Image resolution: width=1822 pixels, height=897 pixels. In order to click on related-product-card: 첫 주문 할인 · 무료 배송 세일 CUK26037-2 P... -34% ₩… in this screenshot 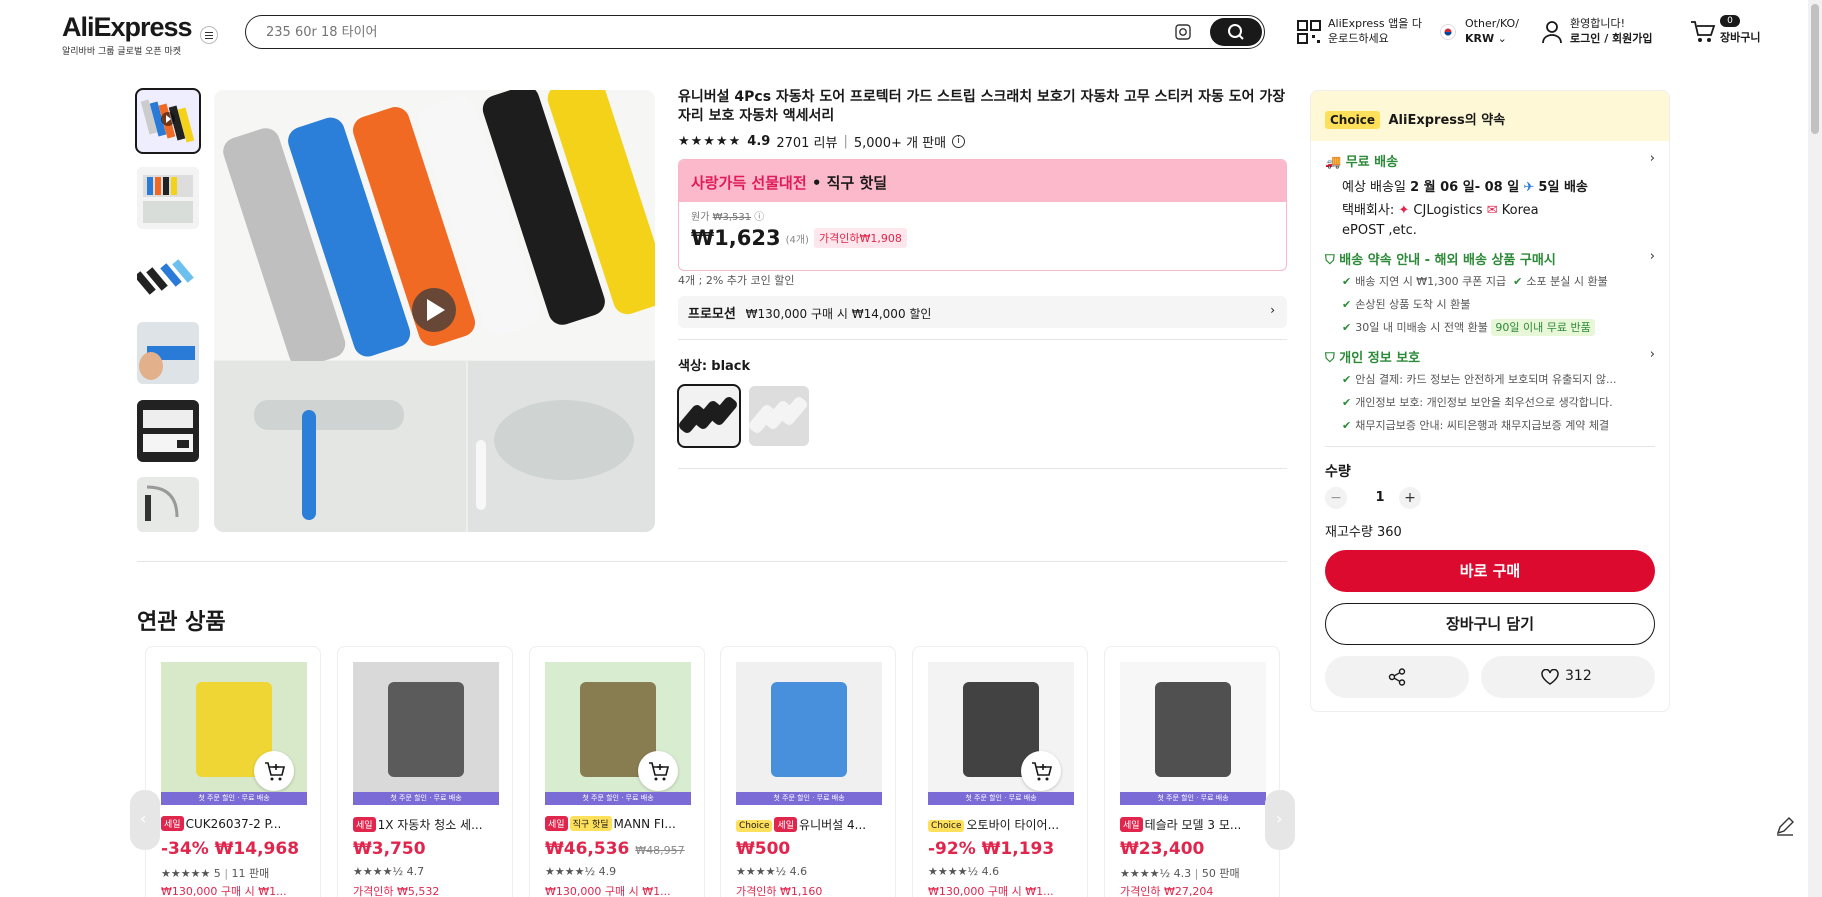, I will do `click(233, 771)`.